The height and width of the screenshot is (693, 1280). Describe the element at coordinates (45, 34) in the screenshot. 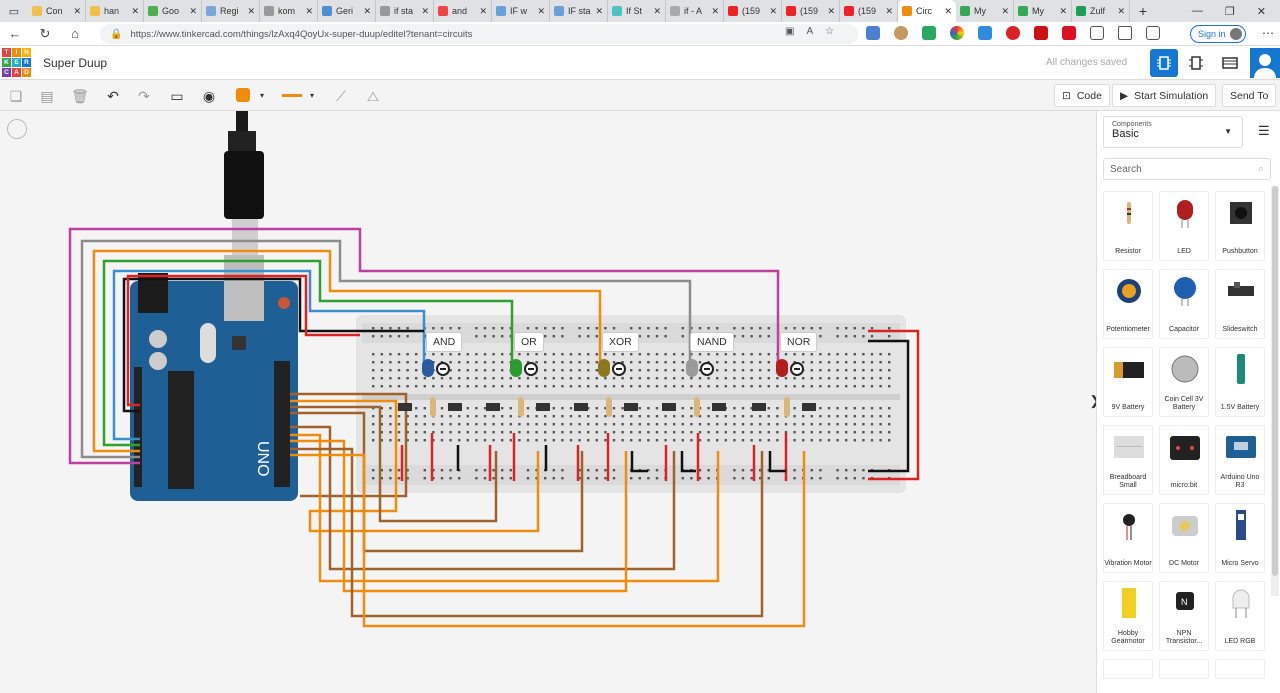

I see `reload-icon: ↻` at that location.